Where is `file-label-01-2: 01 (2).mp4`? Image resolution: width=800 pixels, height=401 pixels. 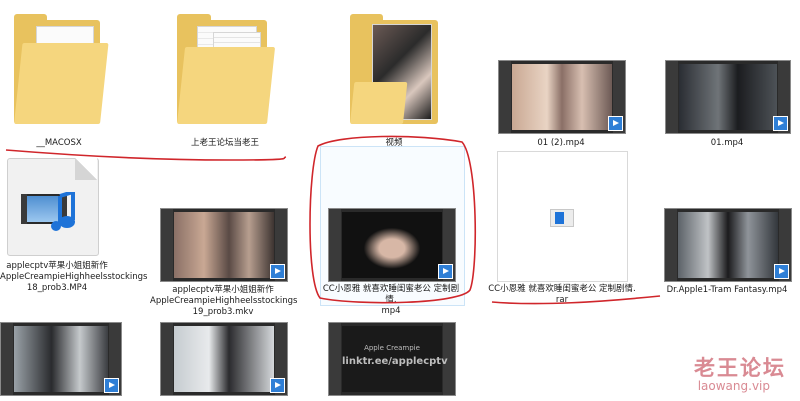 file-label-01-2: 01 (2).mp4 is located at coordinates (561, 143).